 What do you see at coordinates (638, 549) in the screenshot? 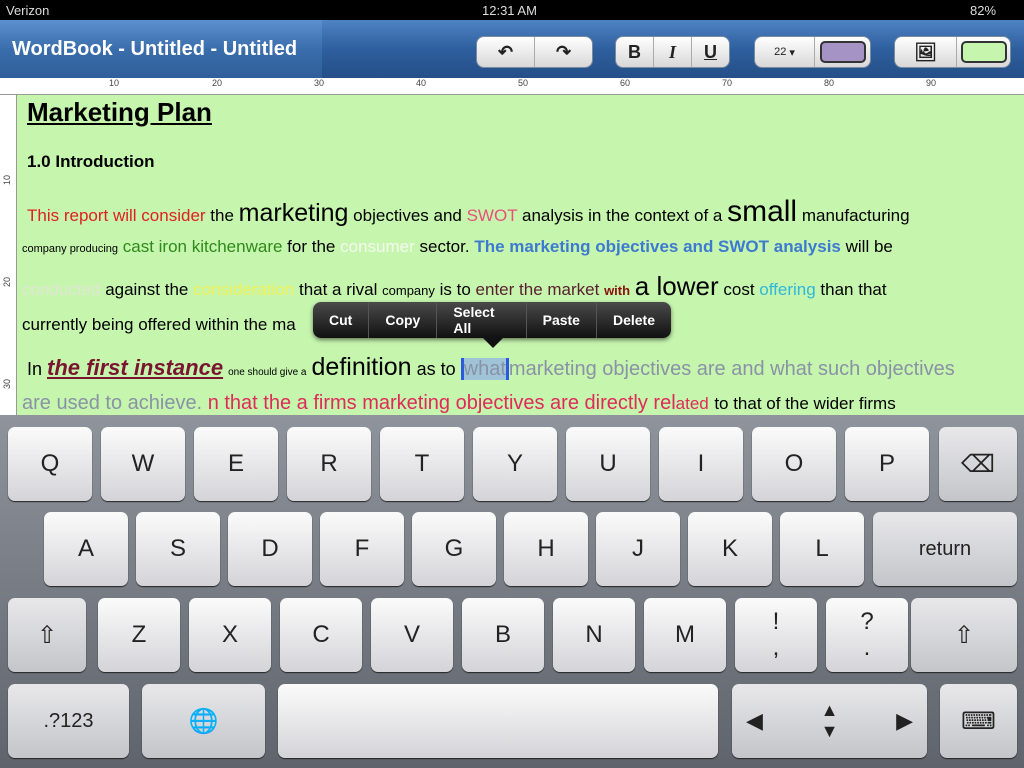
I see `key-j: J` at bounding box center [638, 549].